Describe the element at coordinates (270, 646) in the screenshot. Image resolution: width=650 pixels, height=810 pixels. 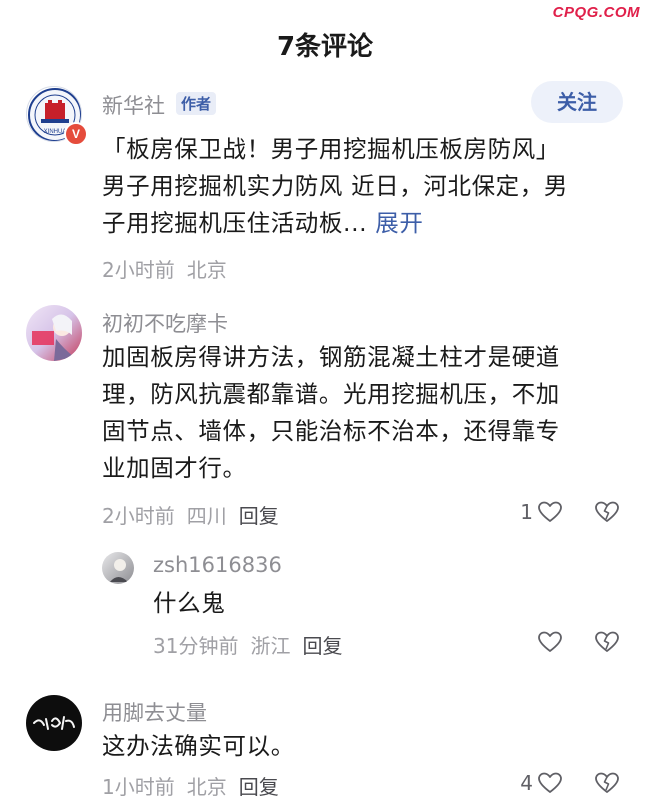
I see `reply-location: 浙江` at that location.